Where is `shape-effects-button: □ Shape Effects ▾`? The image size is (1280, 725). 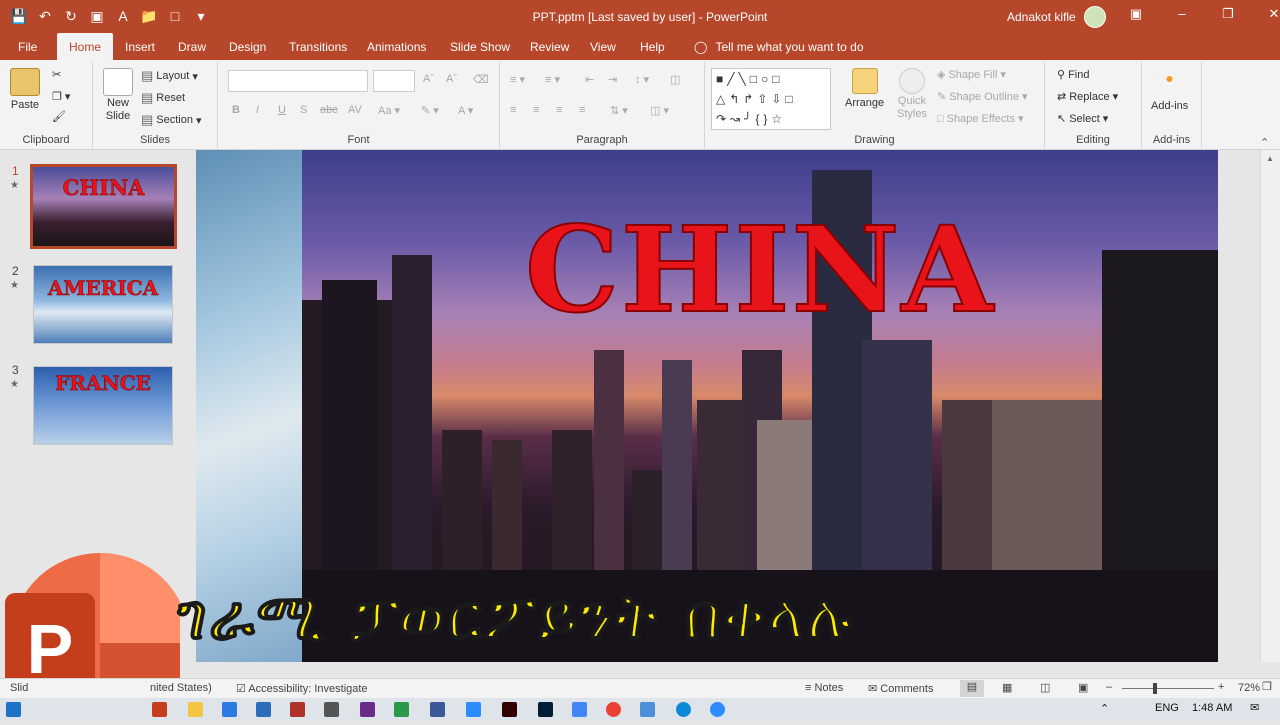 shape-effects-button: □ Shape Effects ▾ is located at coordinates (980, 119).